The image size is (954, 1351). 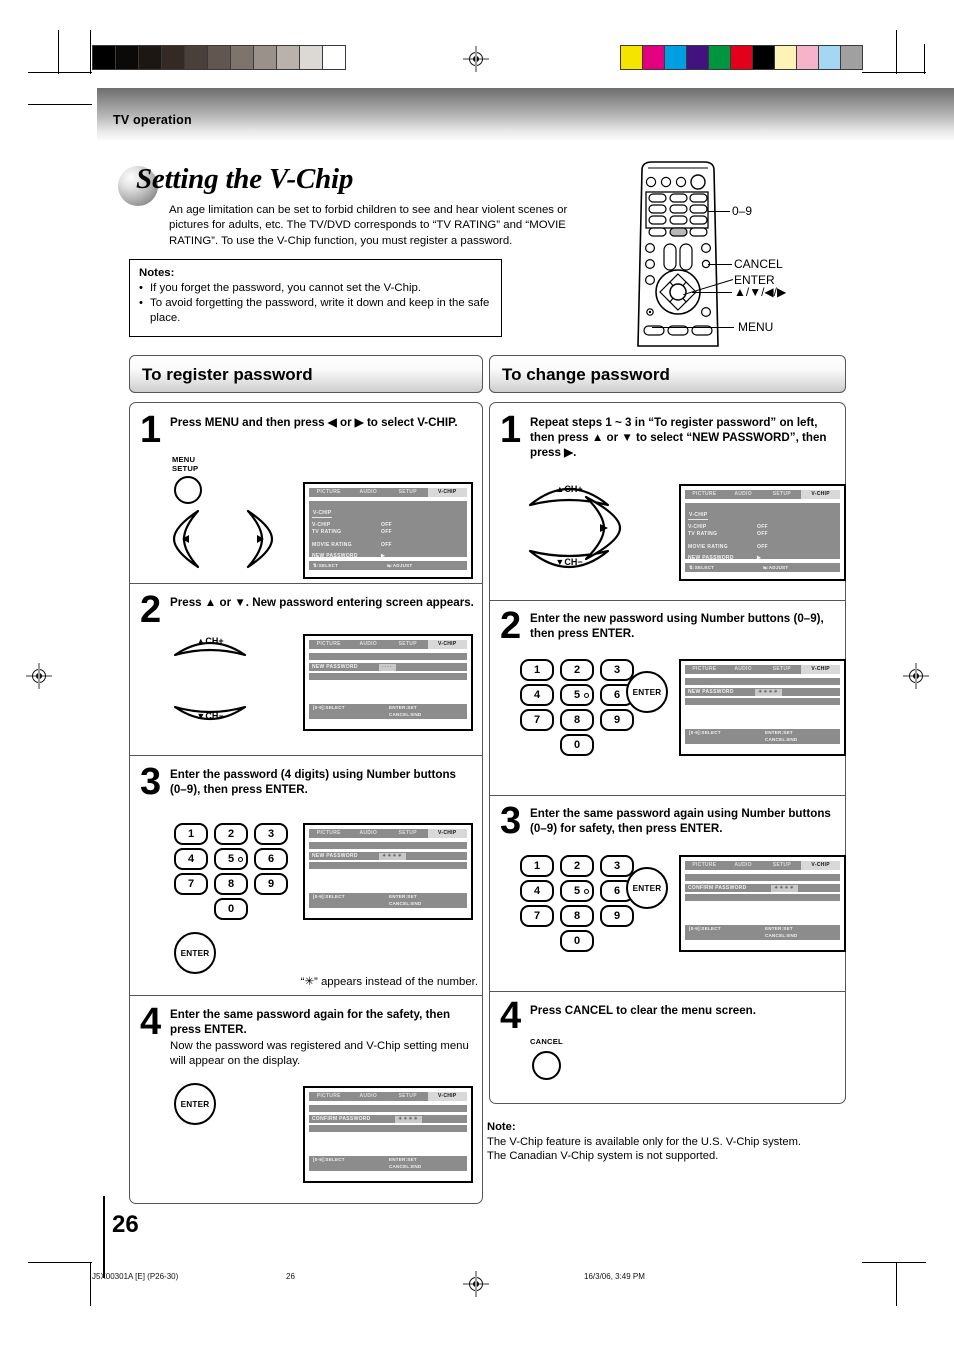 What do you see at coordinates (617, 720) in the screenshot?
I see `number-key-label: 9` at bounding box center [617, 720].